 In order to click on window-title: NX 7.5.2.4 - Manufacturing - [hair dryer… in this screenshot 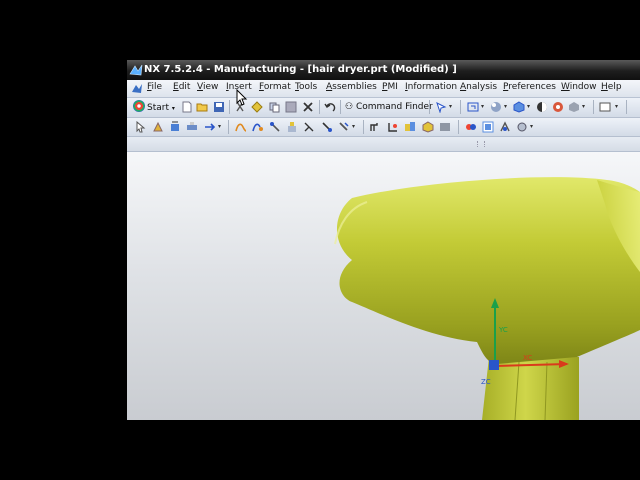, I will do `click(300, 69)`.